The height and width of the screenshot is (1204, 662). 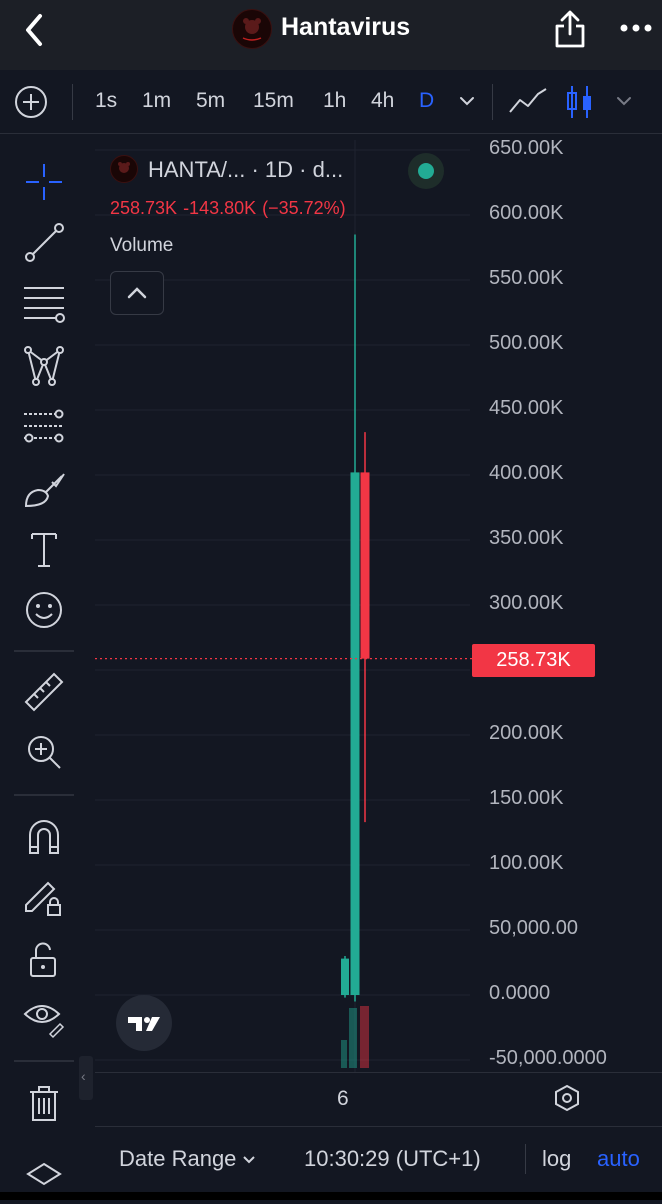 I want to click on home-indicator, so click(x=331, y=1196).